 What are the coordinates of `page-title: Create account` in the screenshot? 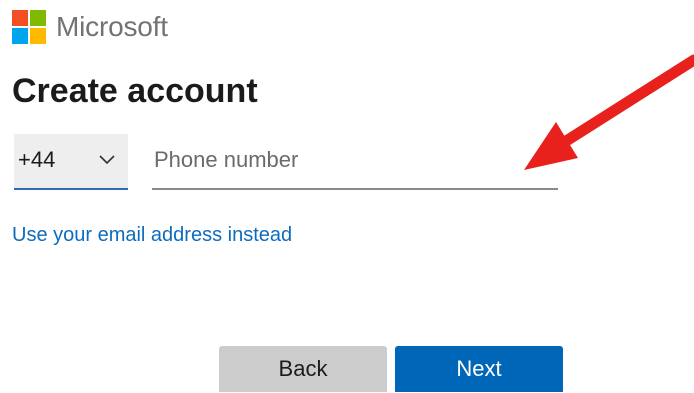 It's located at (135, 91).